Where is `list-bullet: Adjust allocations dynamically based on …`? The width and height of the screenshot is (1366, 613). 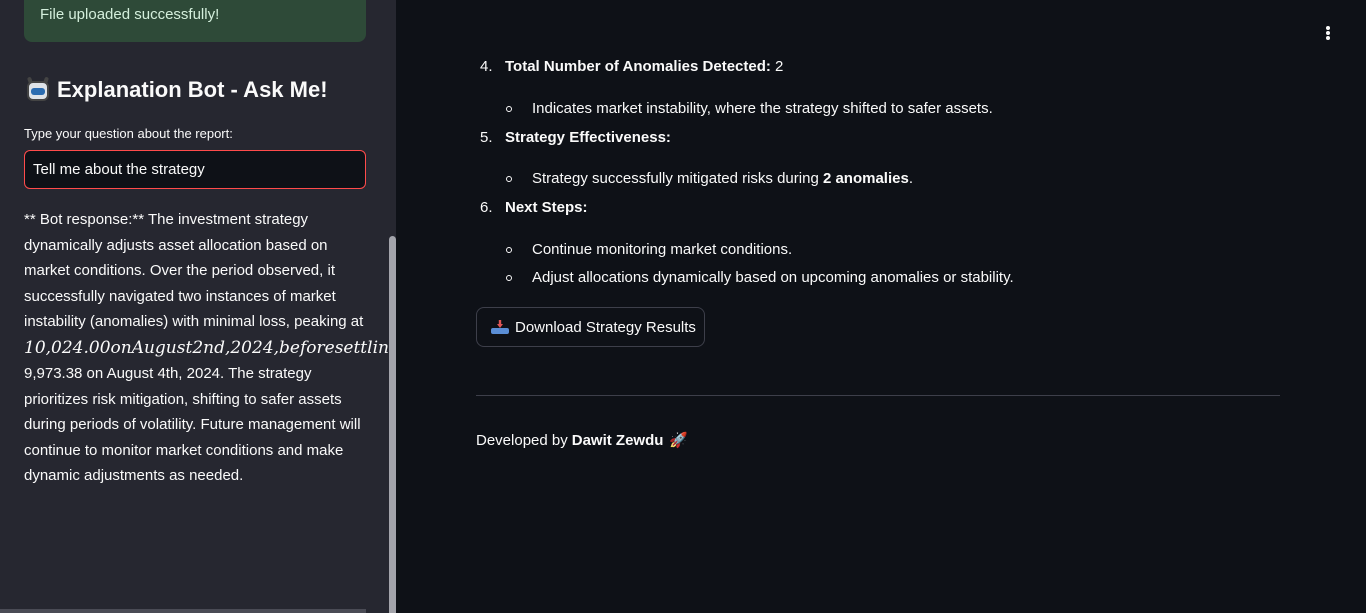
list-bullet: Adjust allocations dynamically based on … is located at coordinates (760, 277).